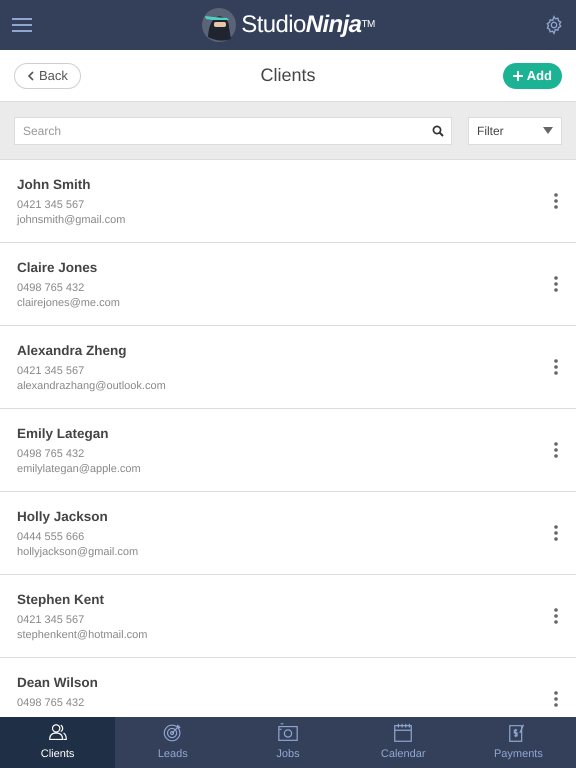 Image resolution: width=576 pixels, height=768 pixels. Describe the element at coordinates (54, 185) in the screenshot. I see `client-name: John Smith` at that location.